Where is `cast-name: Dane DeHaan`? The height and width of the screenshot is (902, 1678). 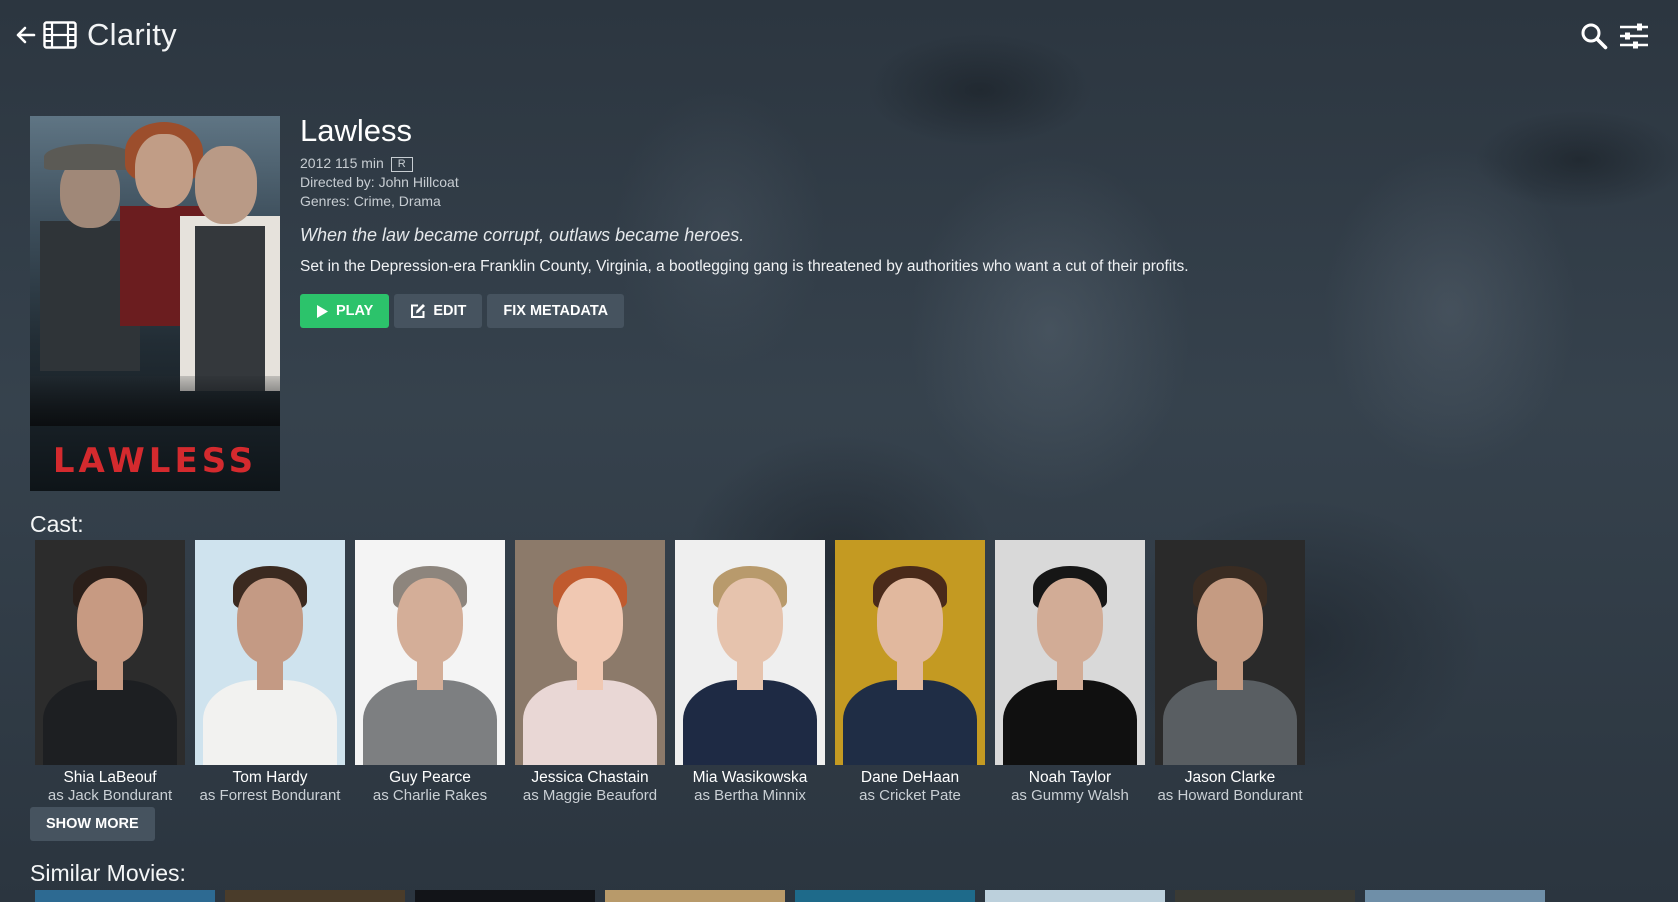
cast-name: Dane DeHaan is located at coordinates (910, 777).